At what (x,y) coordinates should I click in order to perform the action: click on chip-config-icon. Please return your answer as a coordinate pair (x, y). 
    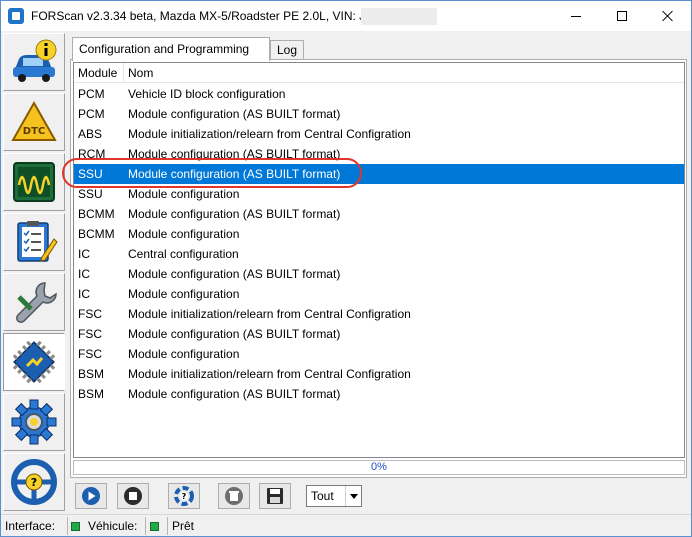
    Looking at the image, I should click on (34, 362).